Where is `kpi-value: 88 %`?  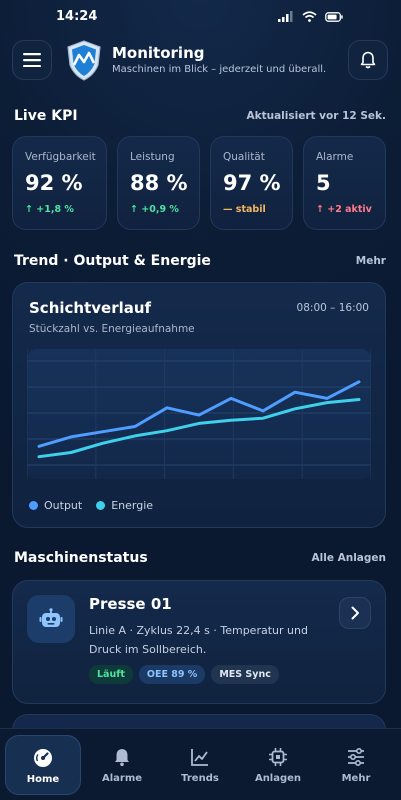 kpi-value: 88 % is located at coordinates (159, 183).